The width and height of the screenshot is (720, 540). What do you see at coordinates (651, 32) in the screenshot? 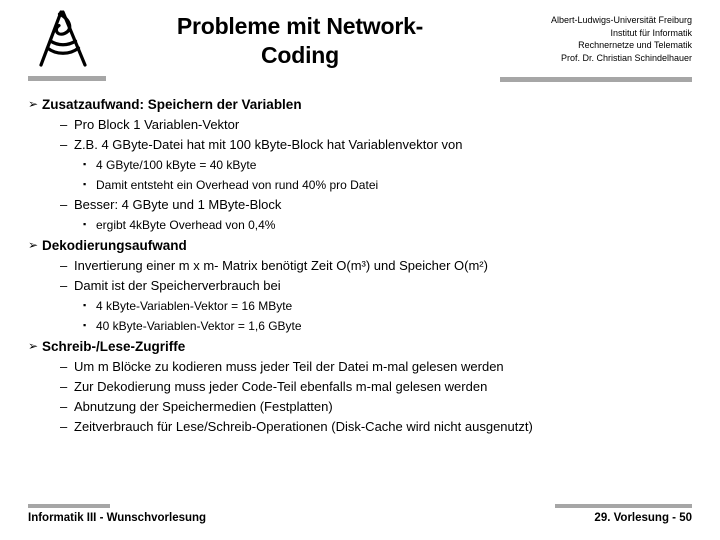
I see `institution-line-institute: Institut für Informatik` at bounding box center [651, 32].